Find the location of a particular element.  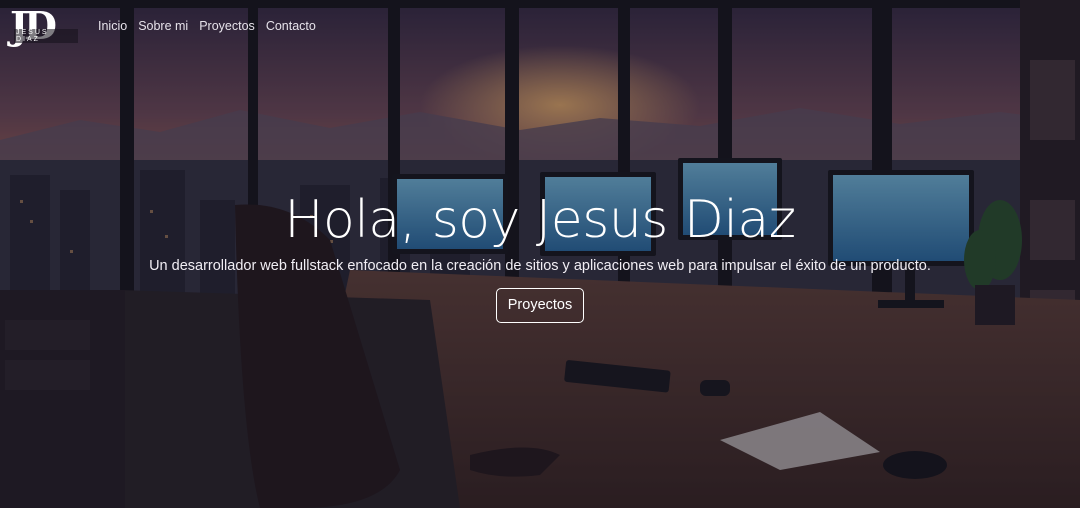

nav-link-sobre-mi: Sobre mi is located at coordinates (163, 26).